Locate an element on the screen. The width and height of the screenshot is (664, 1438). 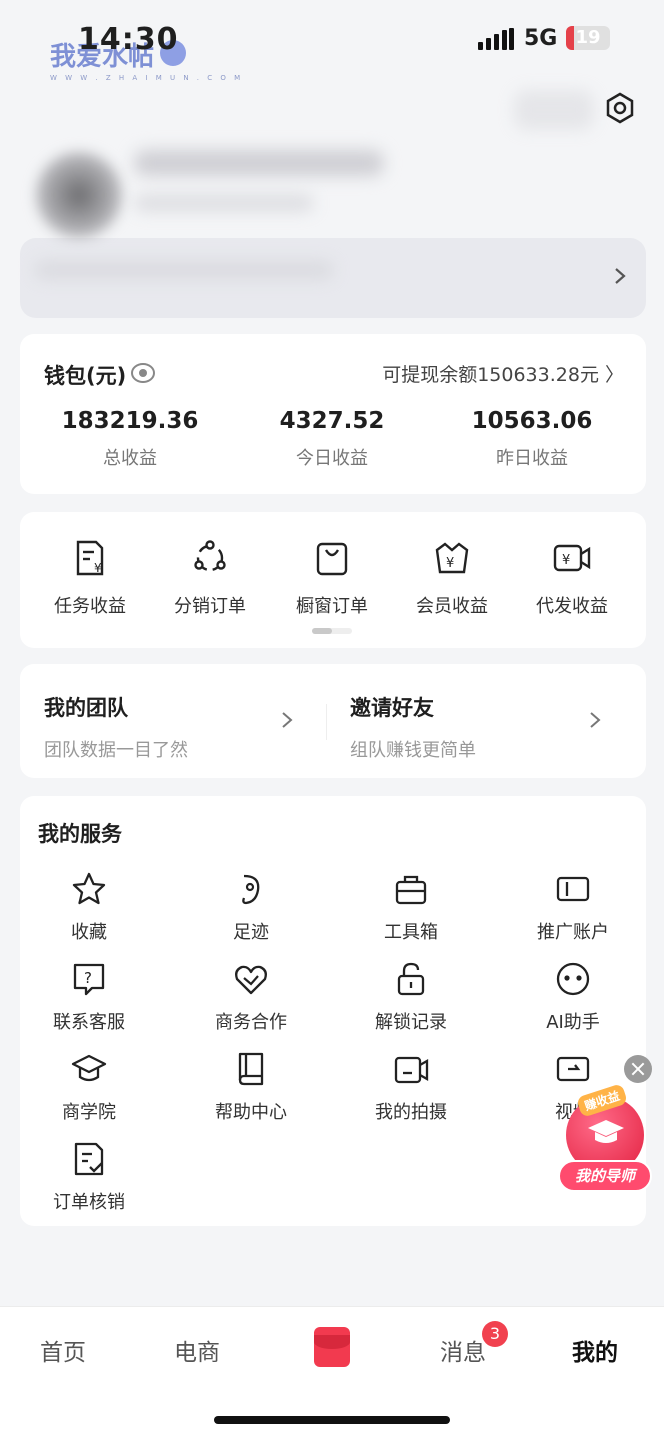
shortcut-label: 分销订单 is located at coordinates (210, 606).